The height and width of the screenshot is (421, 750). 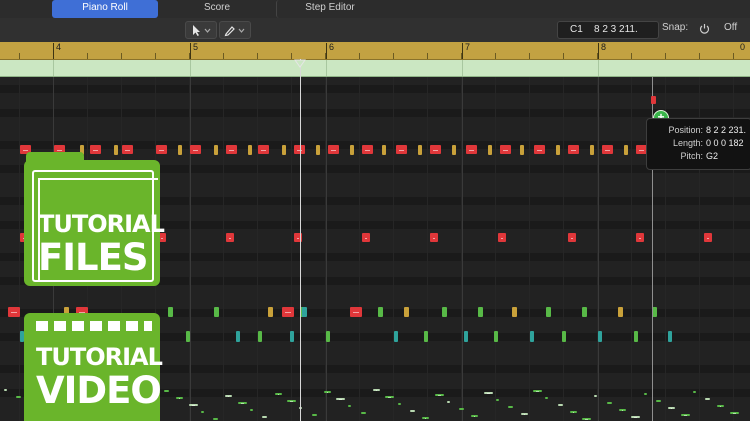 What do you see at coordinates (375, 51) in the screenshot?
I see `bar-ruler: 4 5 6 7 8 0` at bounding box center [375, 51].